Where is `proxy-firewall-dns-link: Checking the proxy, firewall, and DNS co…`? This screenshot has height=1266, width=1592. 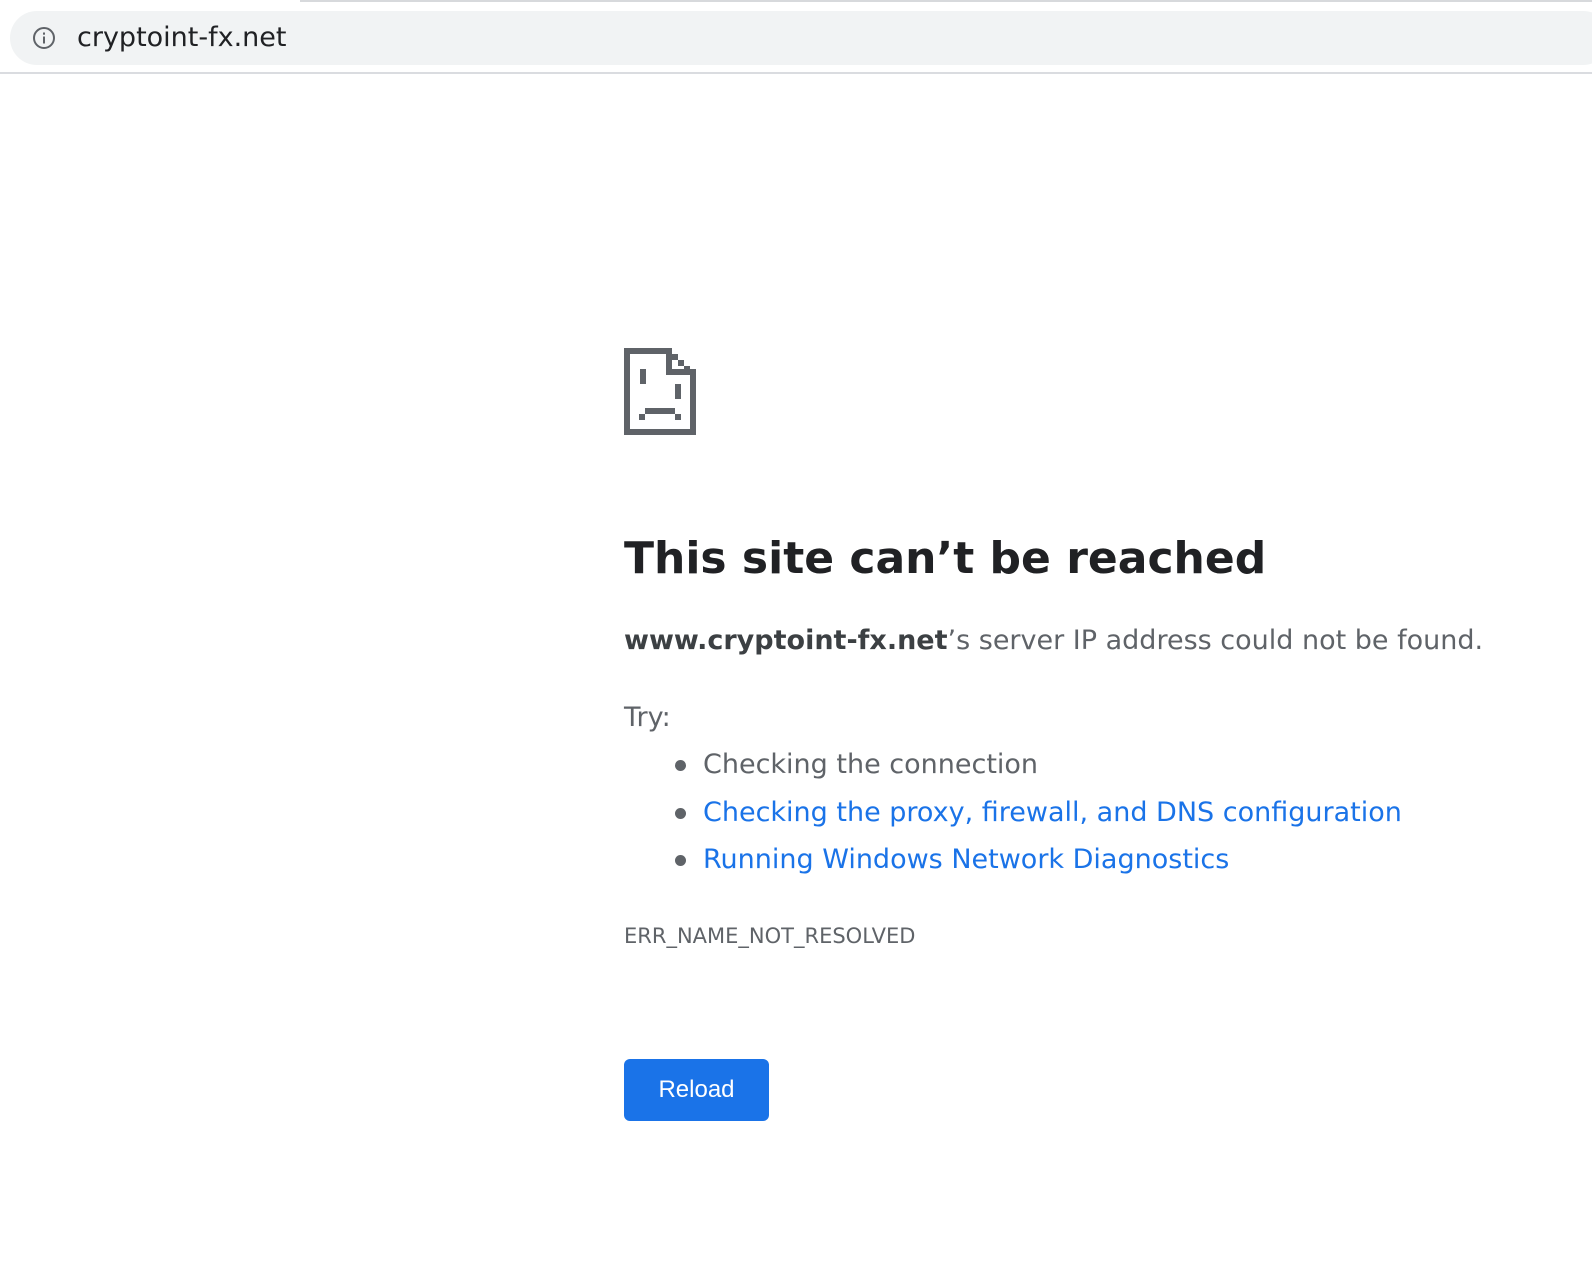 proxy-firewall-dns-link: Checking the proxy, firewall, and DNS co… is located at coordinates (1052, 812).